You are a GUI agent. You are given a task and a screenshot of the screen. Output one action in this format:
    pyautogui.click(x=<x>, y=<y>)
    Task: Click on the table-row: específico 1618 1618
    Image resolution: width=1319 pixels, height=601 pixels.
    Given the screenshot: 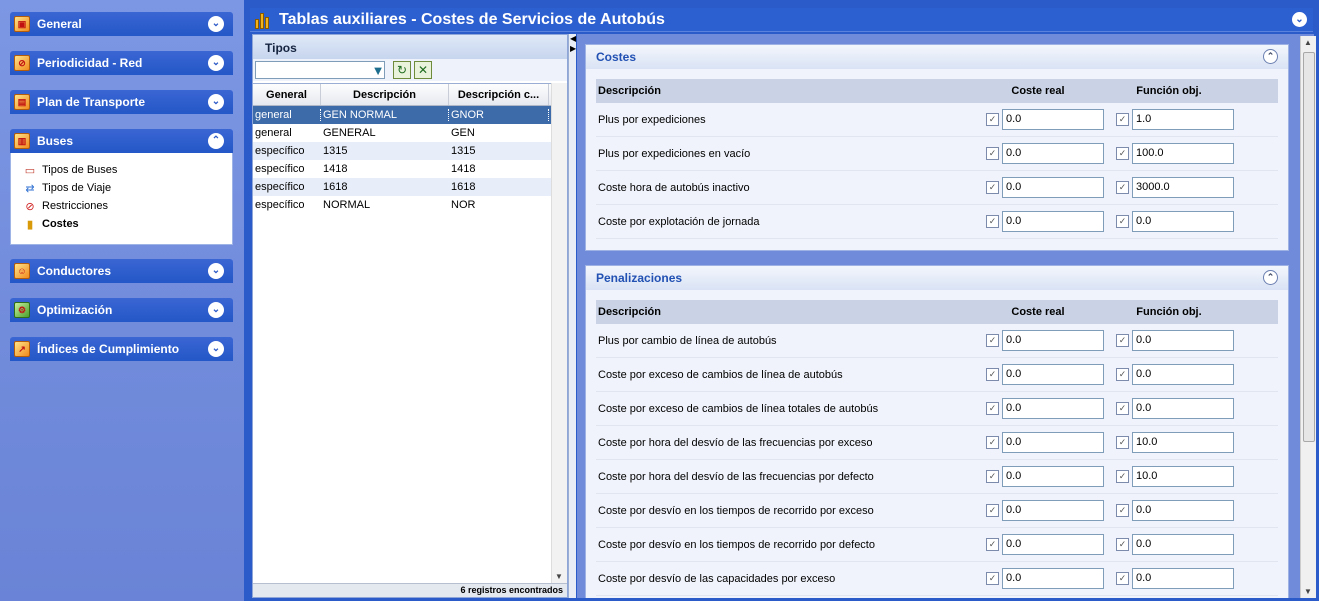 What is the action you would take?
    pyautogui.click(x=410, y=187)
    